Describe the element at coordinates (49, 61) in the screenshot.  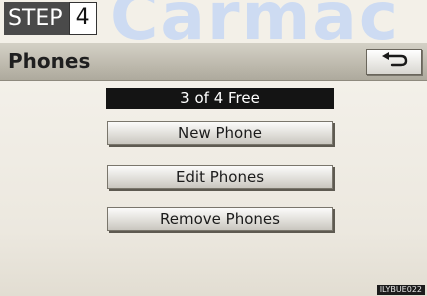
I see `page-title: Phones` at that location.